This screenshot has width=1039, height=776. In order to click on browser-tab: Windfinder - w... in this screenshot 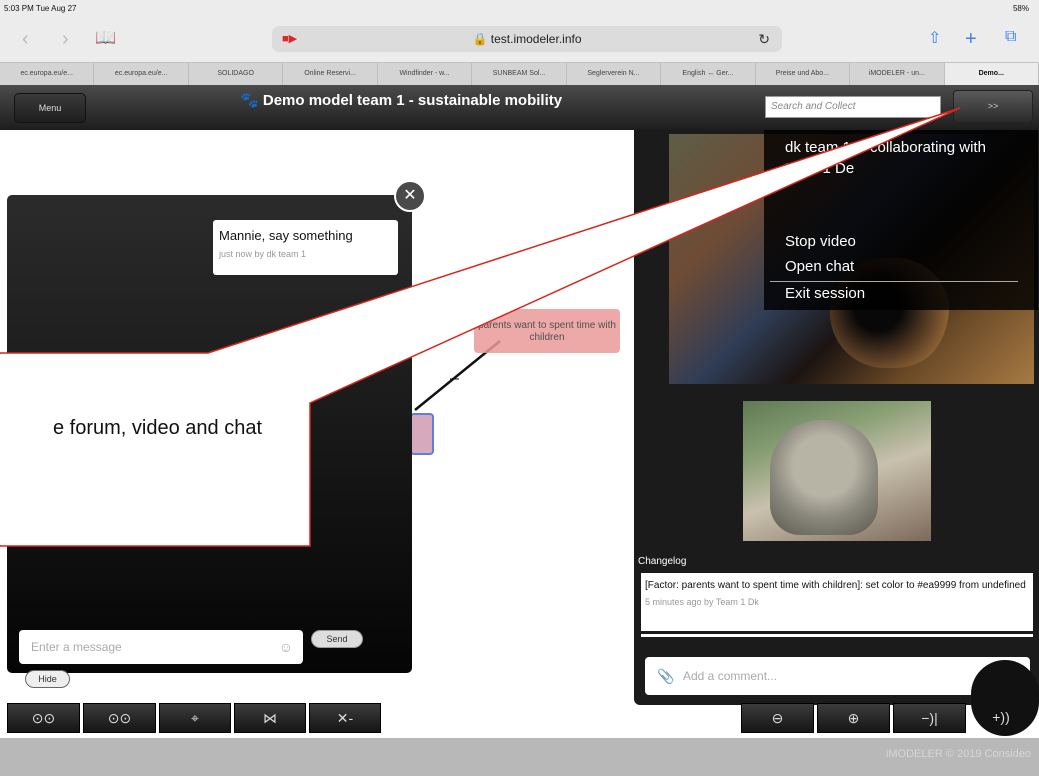, I will do `click(425, 74)`.